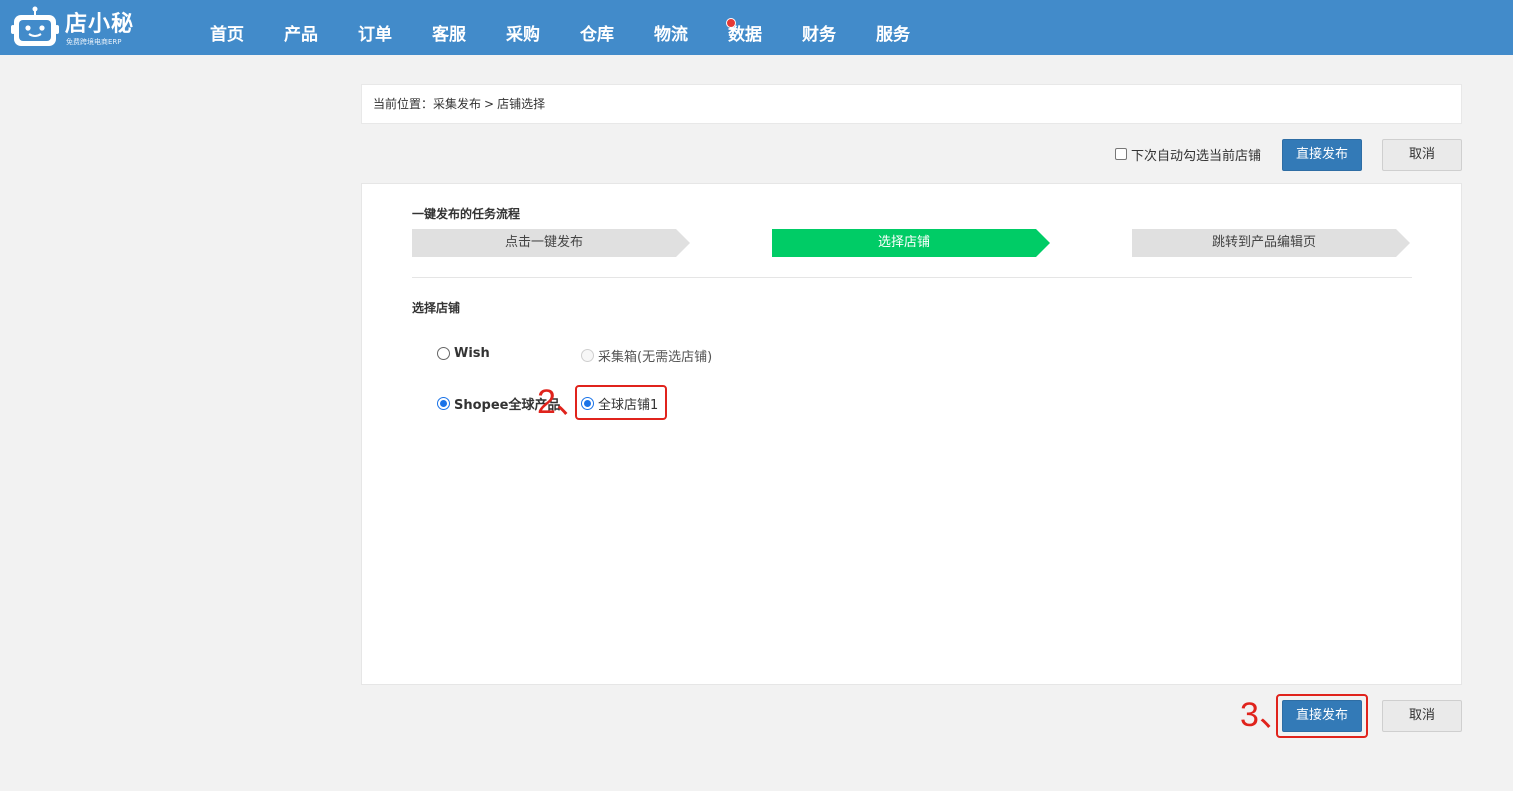  Describe the element at coordinates (472, 353) in the screenshot. I see `platform-label-wish: Wish` at that location.